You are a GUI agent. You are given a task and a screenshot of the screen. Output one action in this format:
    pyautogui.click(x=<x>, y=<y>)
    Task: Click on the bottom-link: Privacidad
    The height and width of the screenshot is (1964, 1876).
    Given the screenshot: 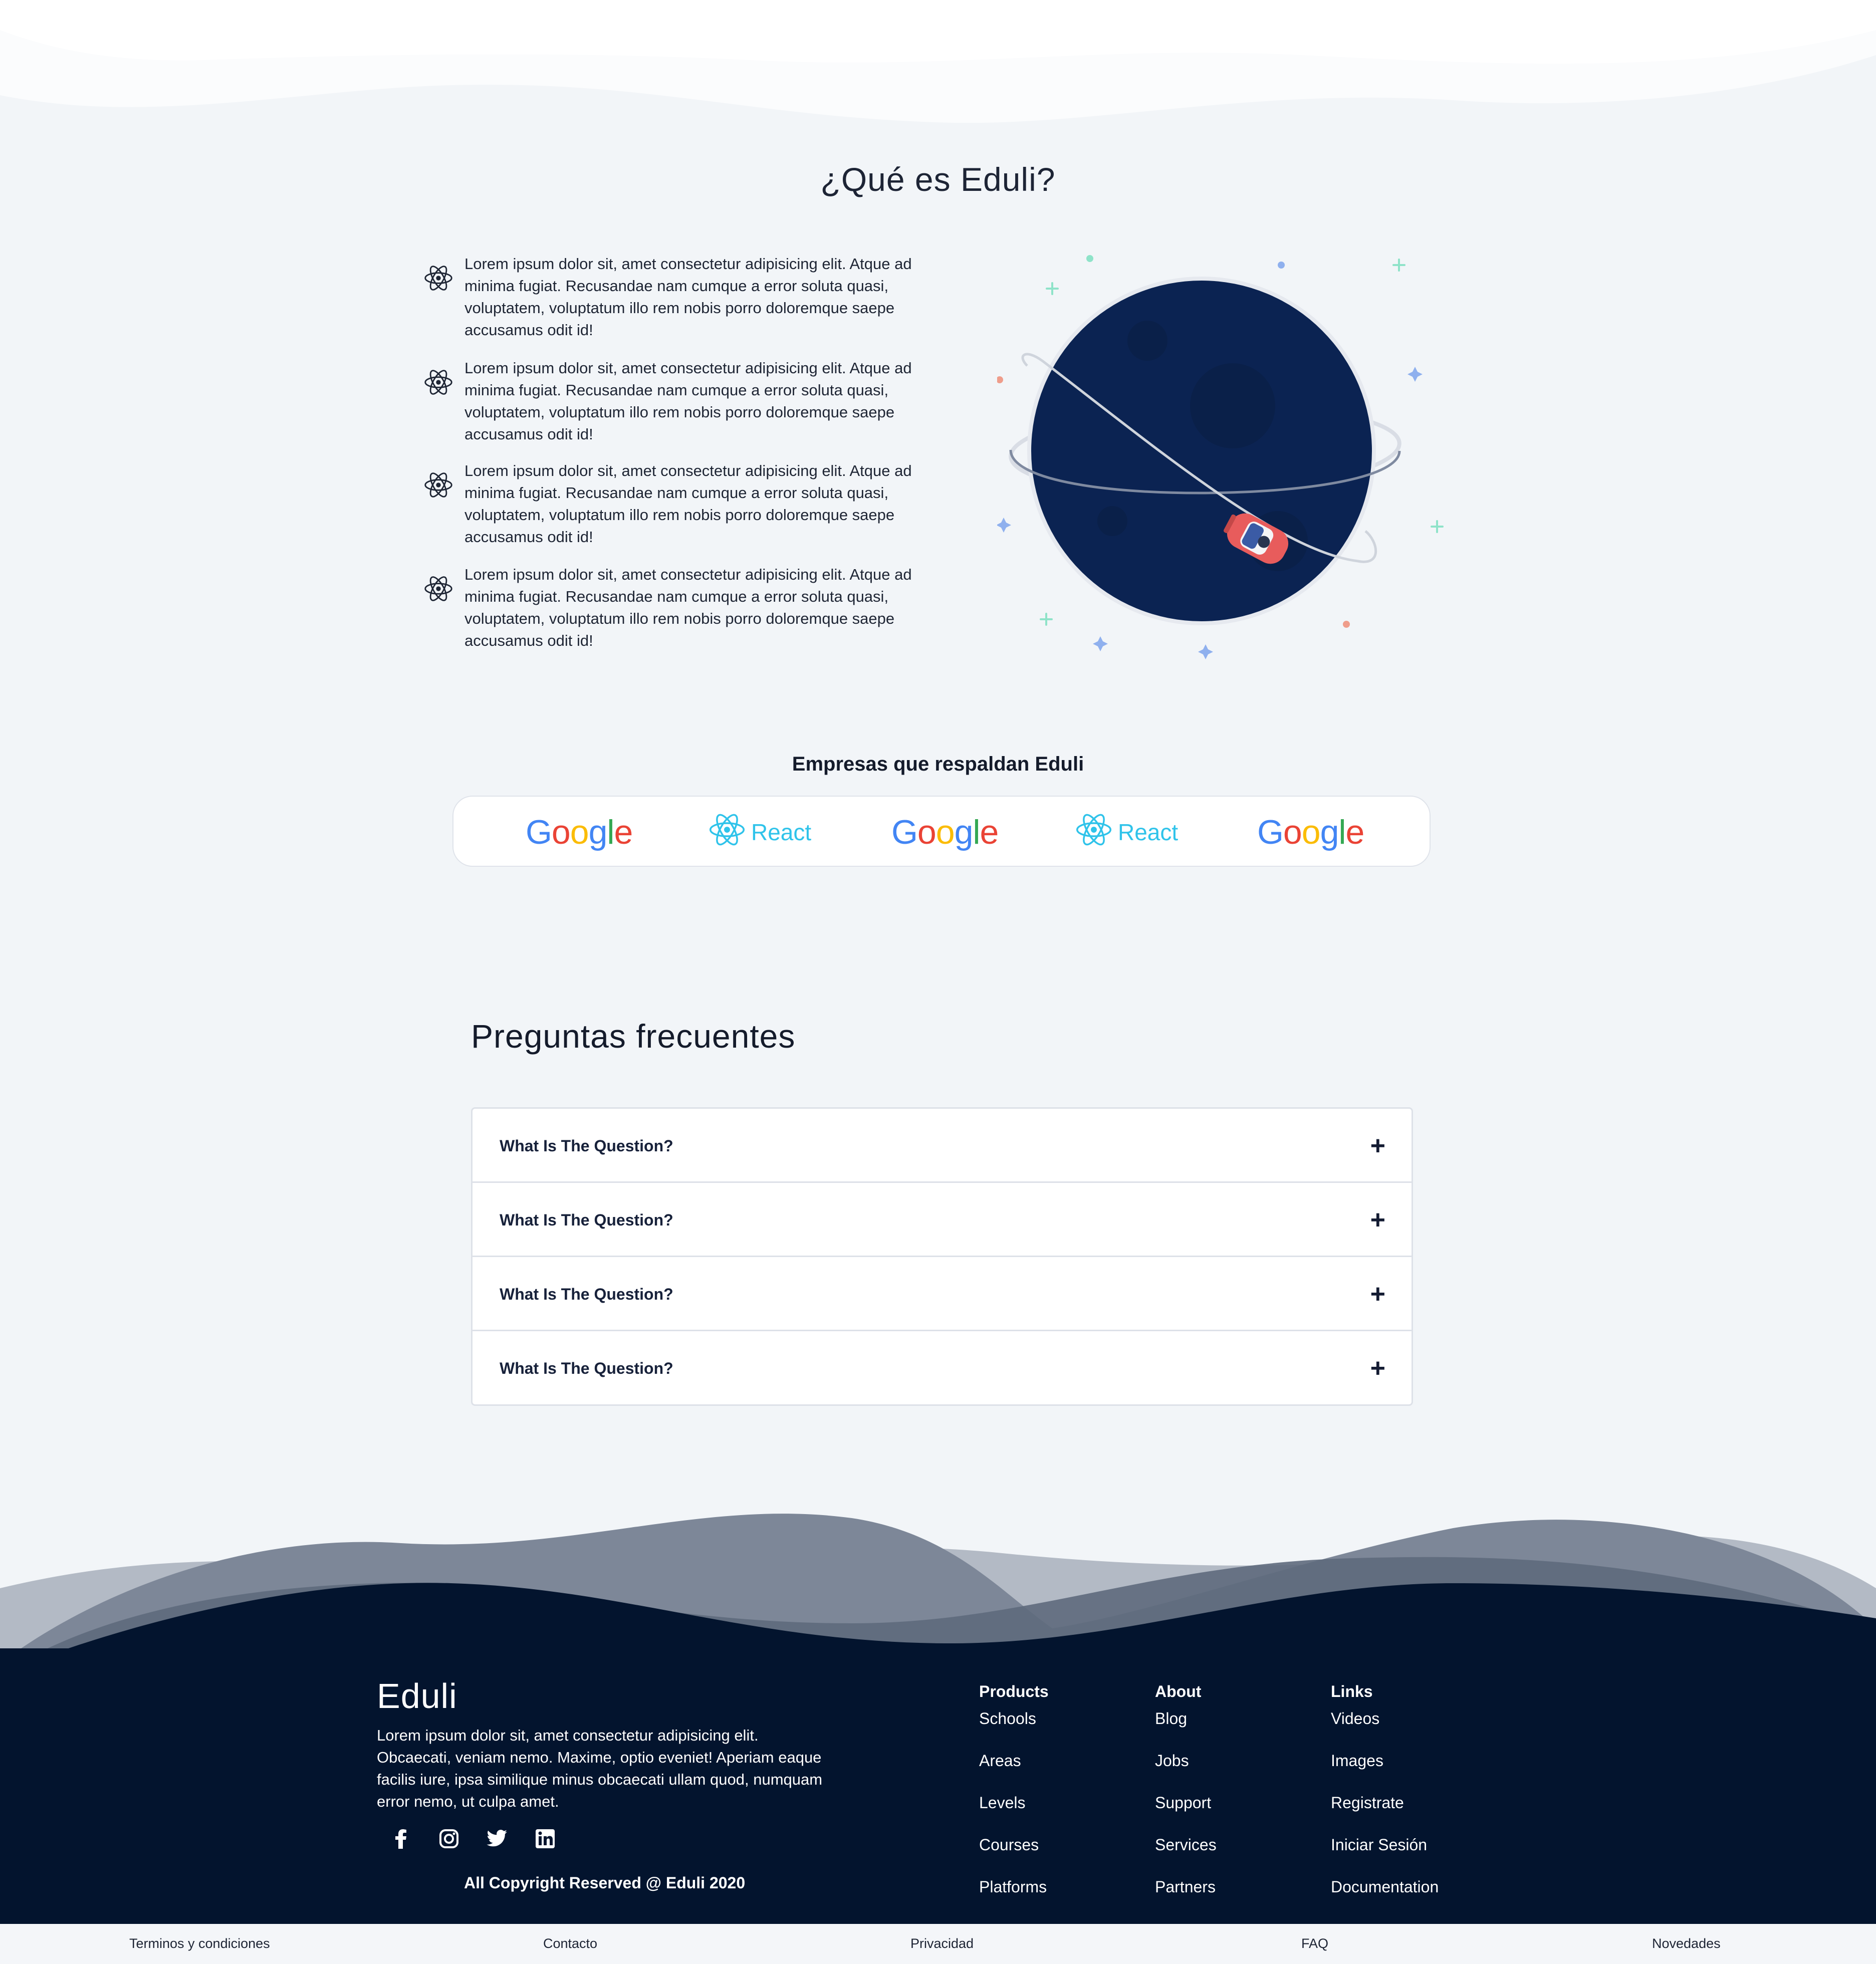 What is the action you would take?
    pyautogui.click(x=942, y=1943)
    